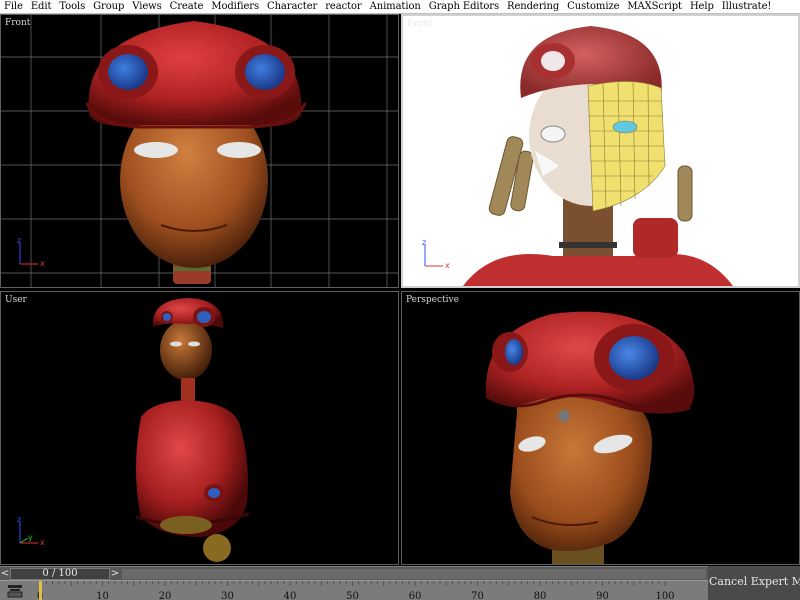 This screenshot has width=800, height=600. Describe the element at coordinates (747, 6) in the screenshot. I see `menu-illustrate: Illustrate!` at that location.